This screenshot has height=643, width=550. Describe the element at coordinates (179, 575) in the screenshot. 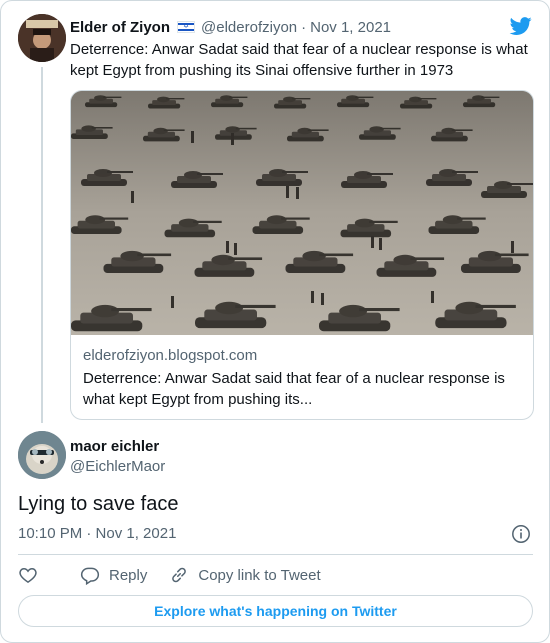

I see `link-icon` at that location.